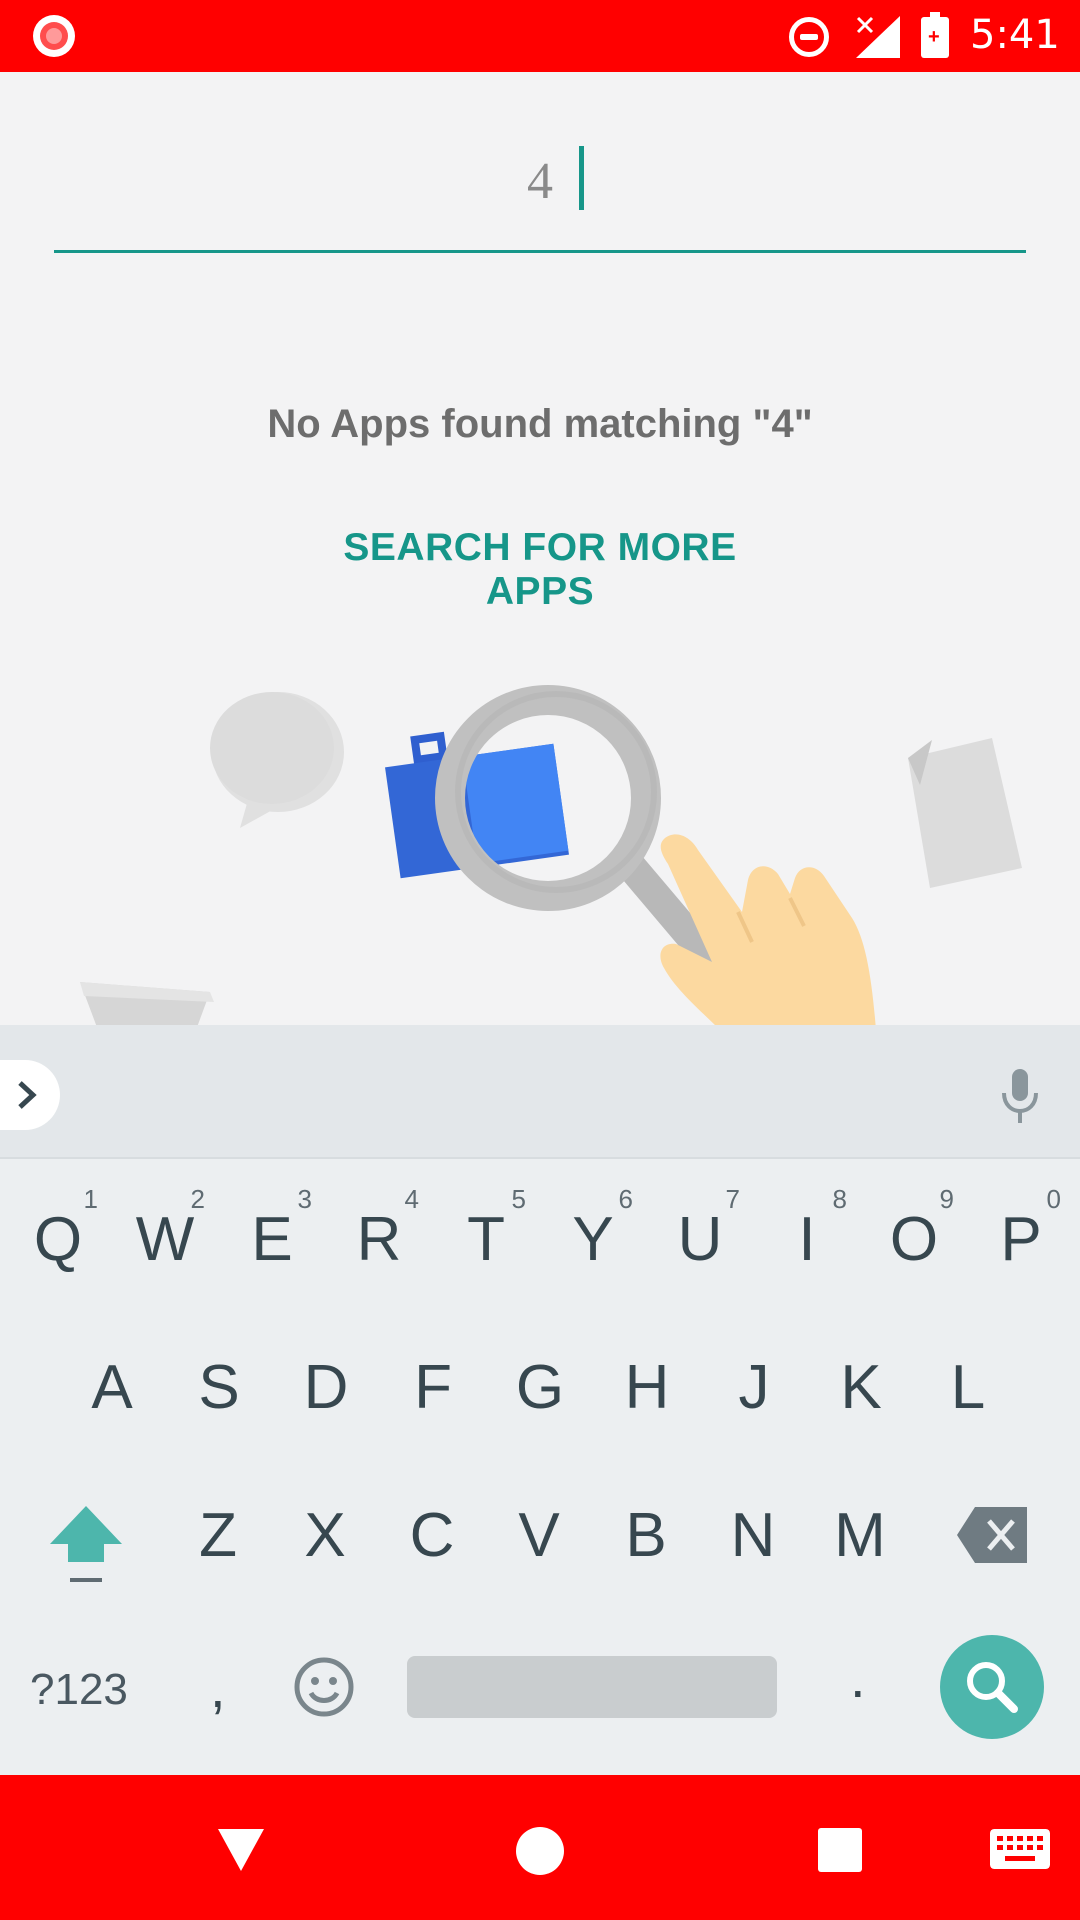  I want to click on key-label: B, so click(646, 1535).